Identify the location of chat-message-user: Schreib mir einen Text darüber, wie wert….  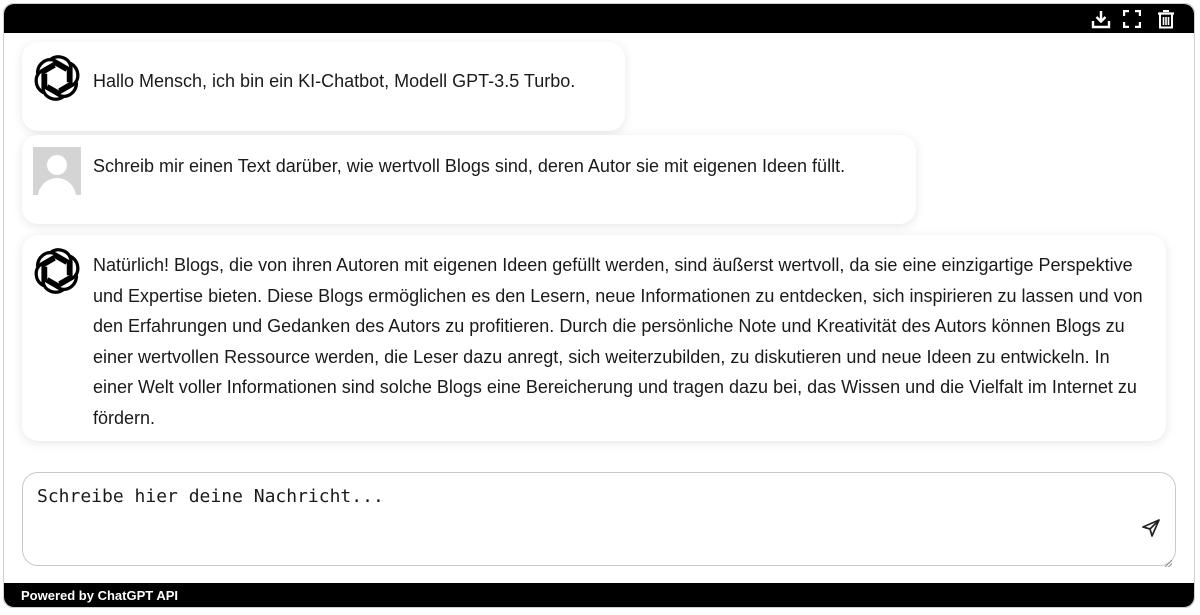
(469, 179).